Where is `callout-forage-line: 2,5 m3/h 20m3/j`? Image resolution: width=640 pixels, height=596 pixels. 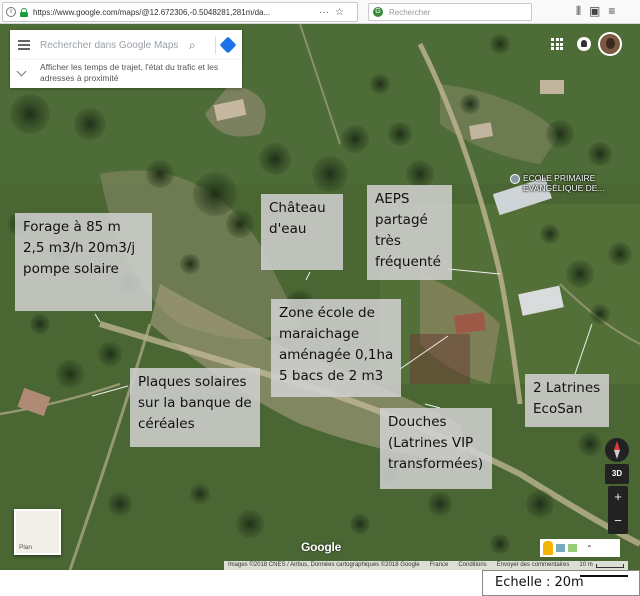 callout-forage-line: 2,5 m3/h 20m3/j is located at coordinates (79, 248).